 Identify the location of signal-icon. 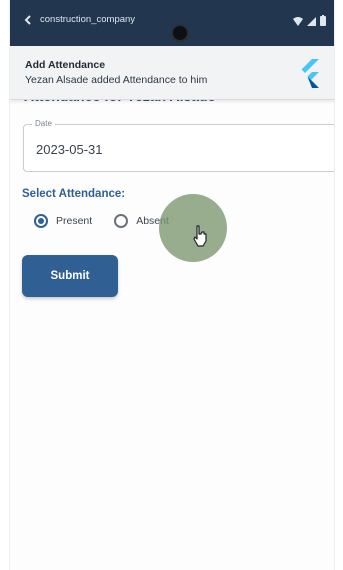
(311, 22).